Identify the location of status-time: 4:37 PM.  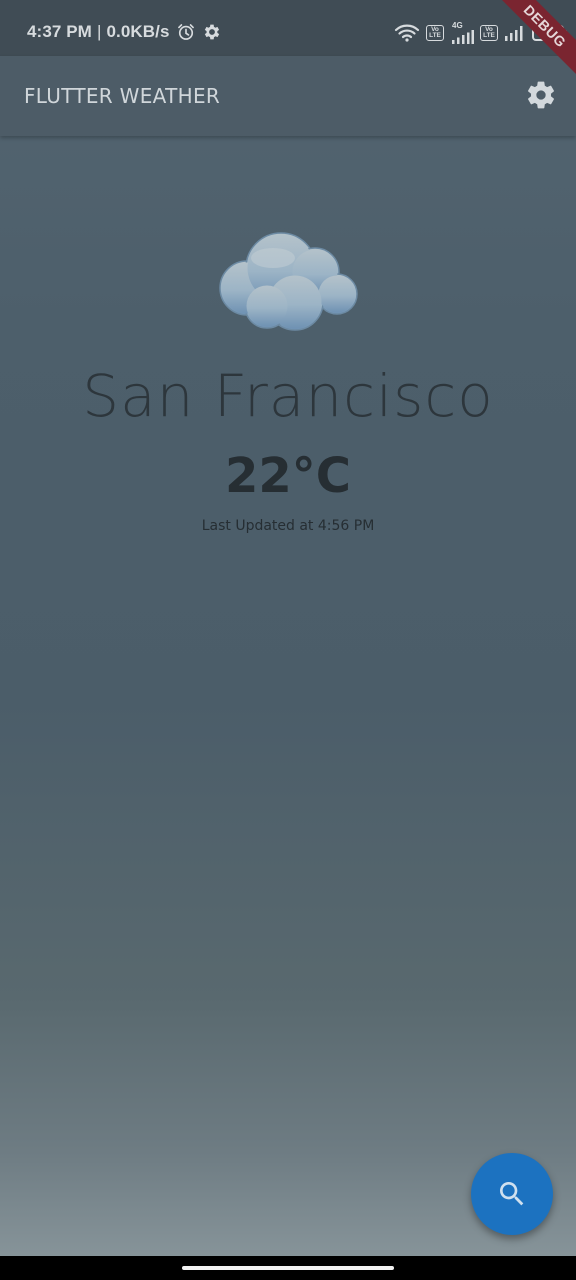
(59, 31).